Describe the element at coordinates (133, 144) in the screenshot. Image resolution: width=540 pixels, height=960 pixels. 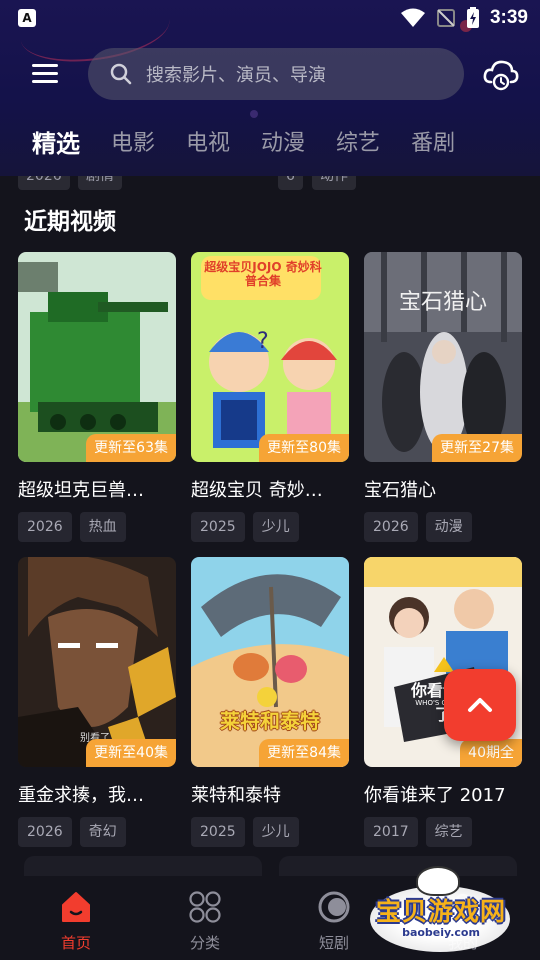
I see `tab-movies: 电影` at that location.